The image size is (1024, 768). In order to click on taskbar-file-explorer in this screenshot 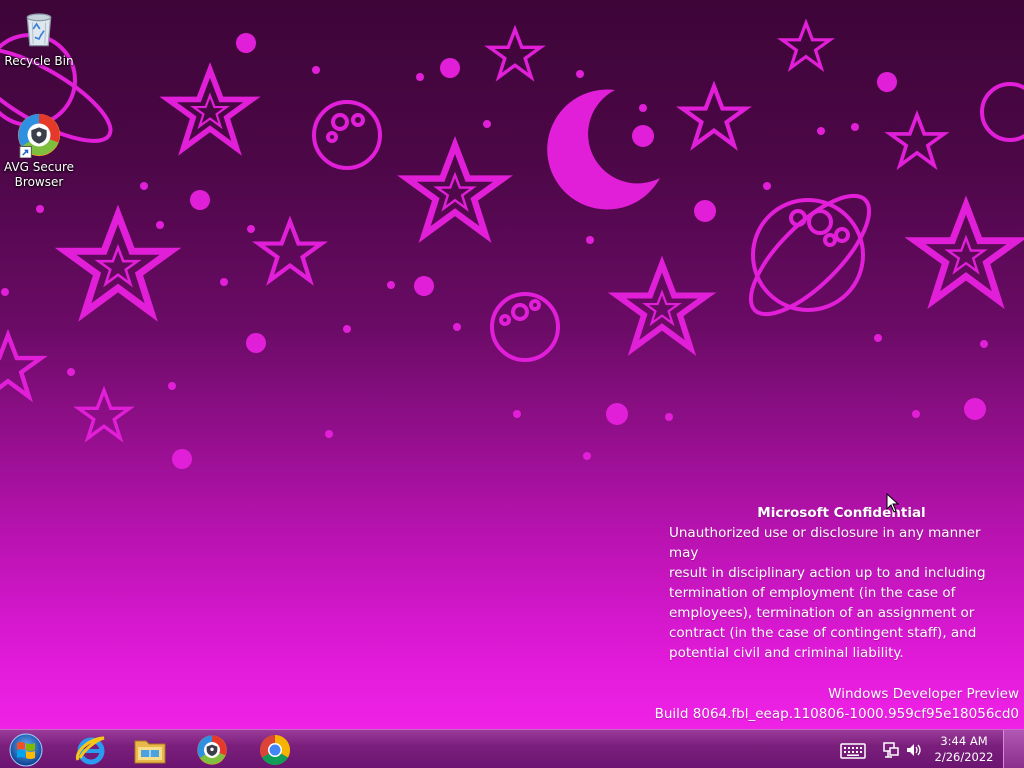, I will do `click(150, 749)`.